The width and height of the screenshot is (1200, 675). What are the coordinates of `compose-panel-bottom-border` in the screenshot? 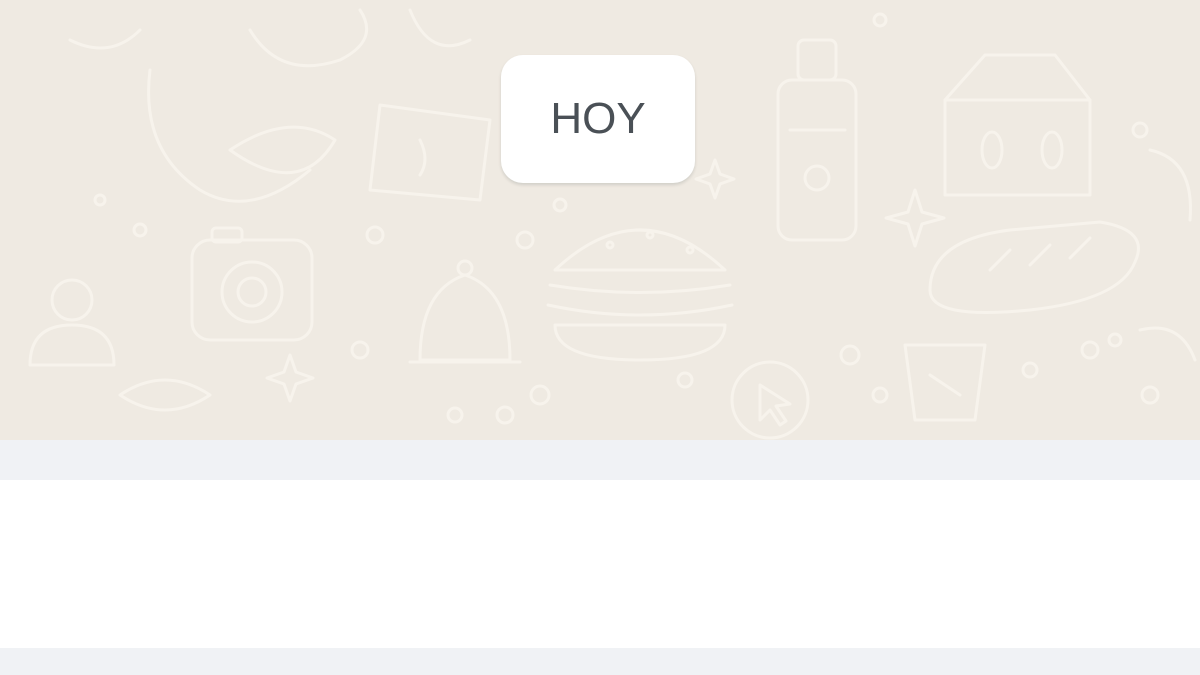 It's located at (600, 661).